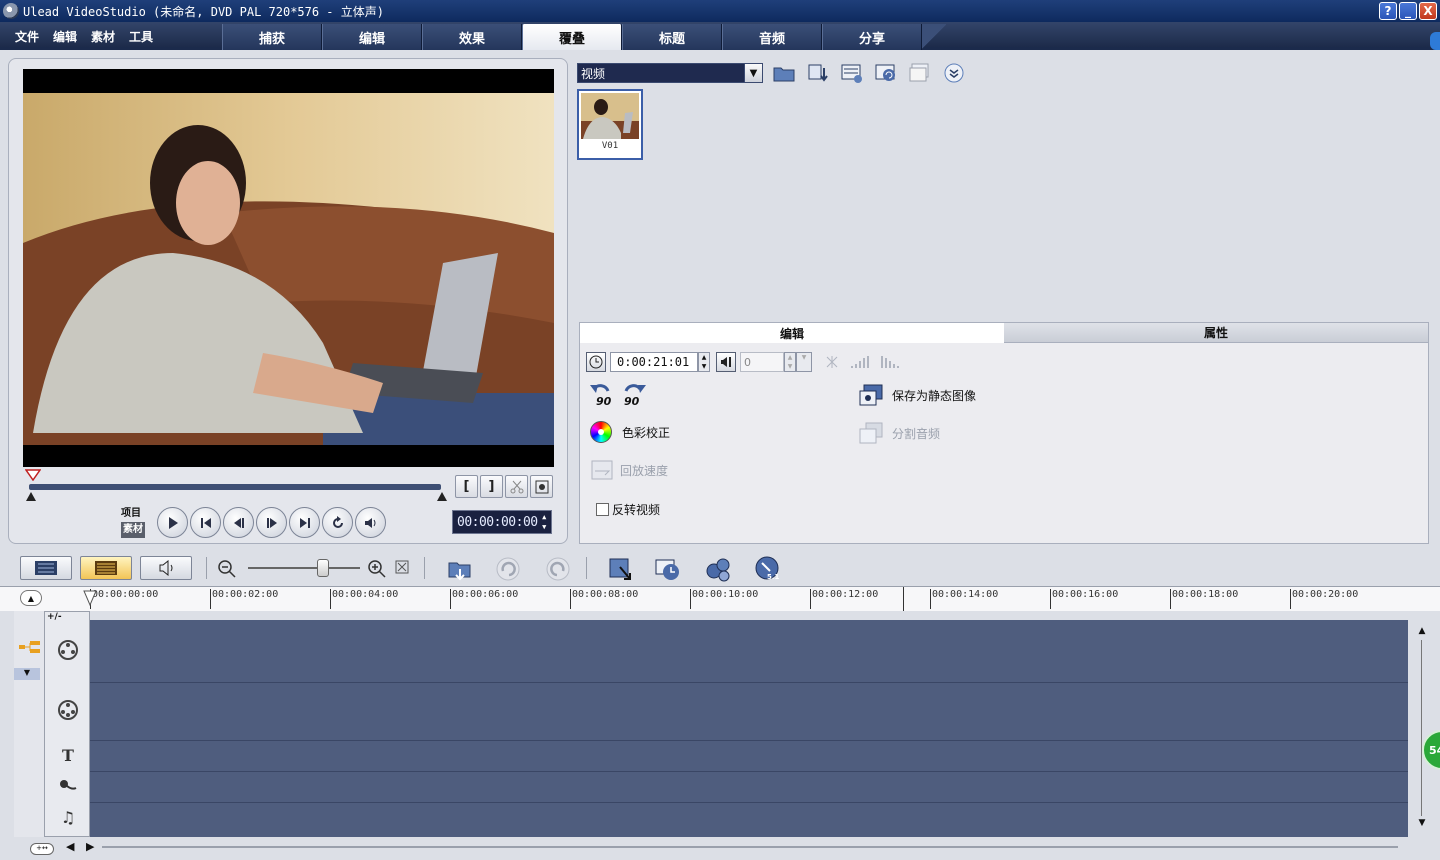  I want to click on play-mode-selector: 项目 素材, so click(133, 522).